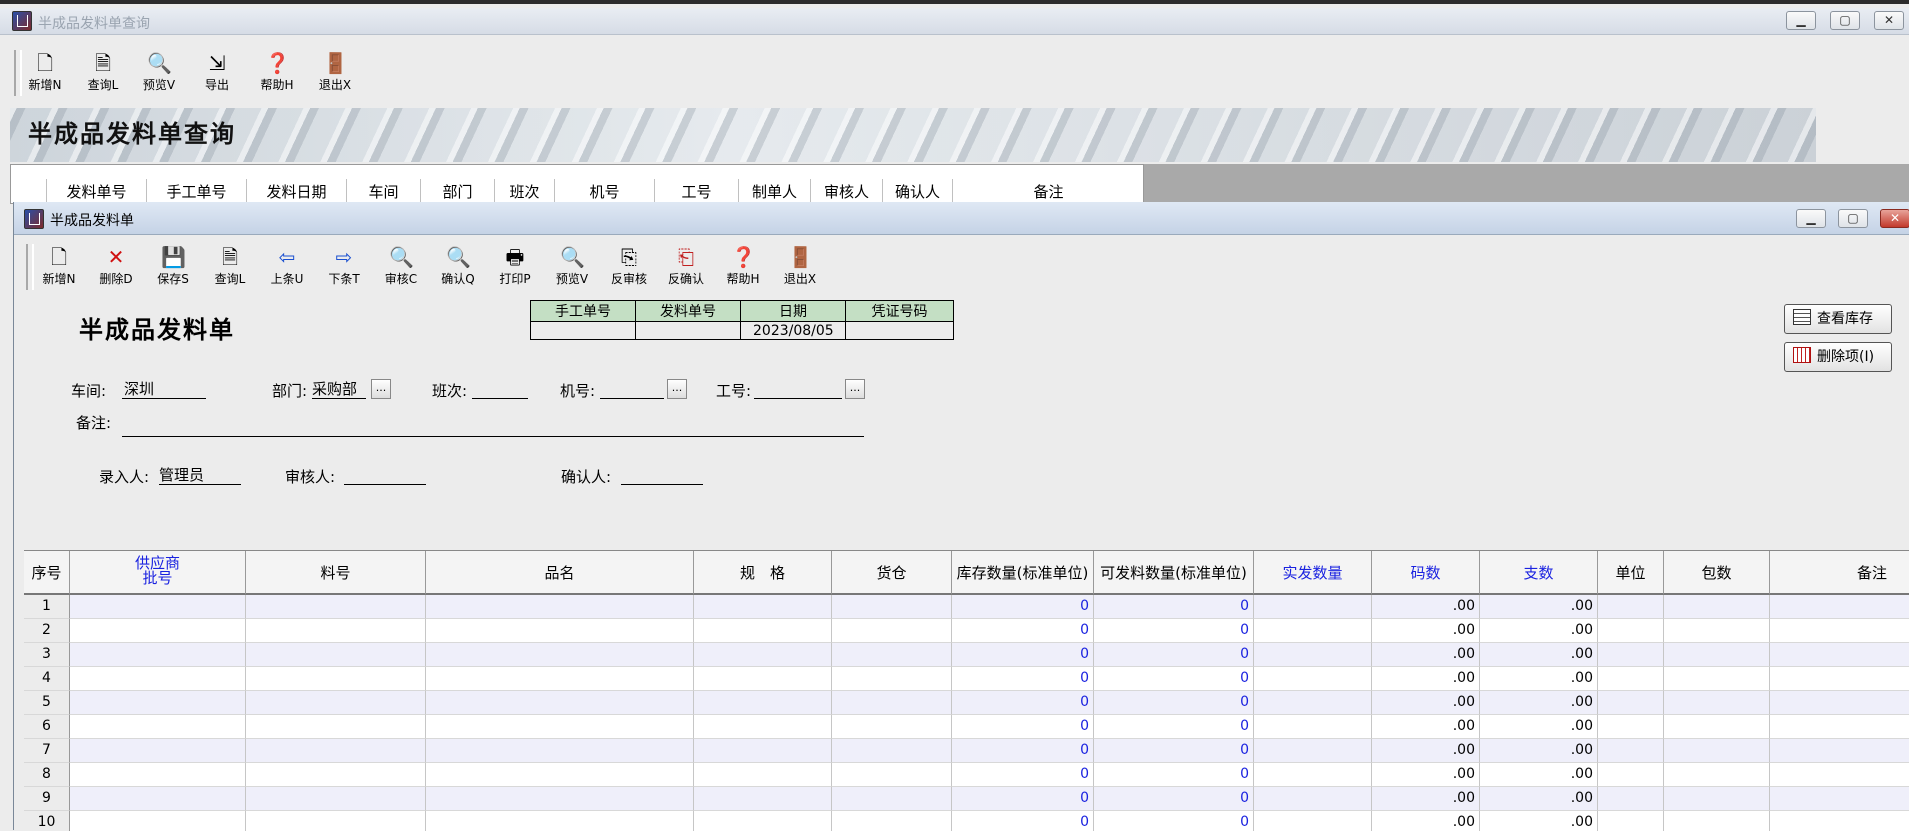 The image size is (1909, 831). I want to click on new-button: 🗋 新增N, so click(59, 267).